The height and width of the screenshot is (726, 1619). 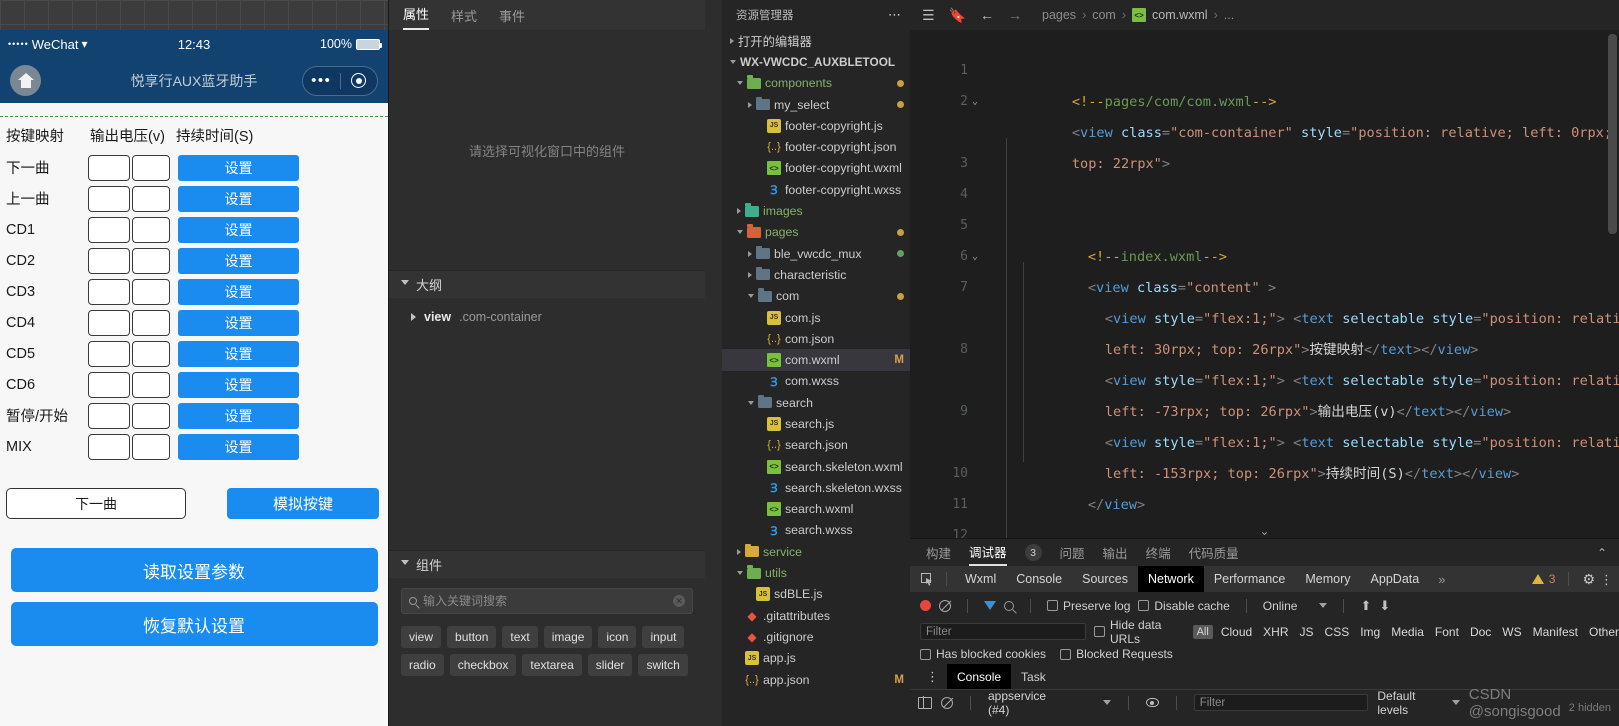 What do you see at coordinates (545, 601) in the screenshot?
I see `component-search-input` at bounding box center [545, 601].